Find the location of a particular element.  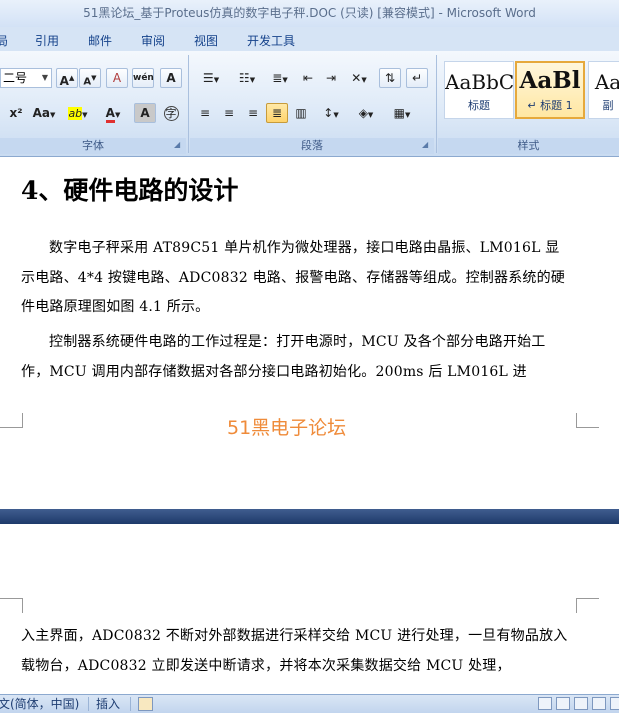

tab-developer: 开发工具 is located at coordinates (271, 40).